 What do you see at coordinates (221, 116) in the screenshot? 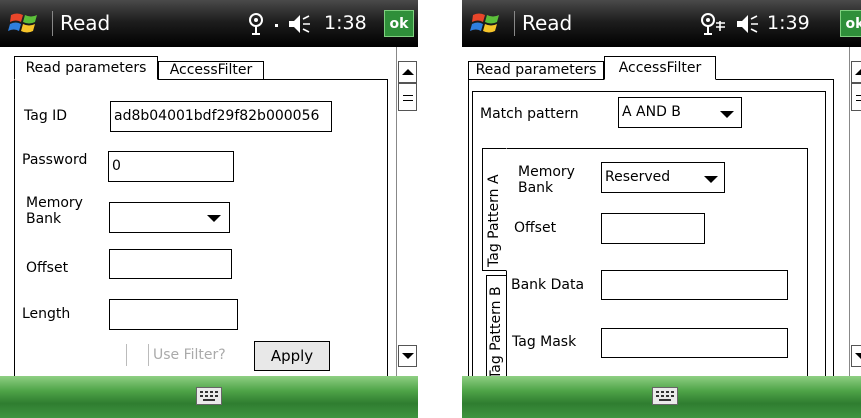
I see `tag-id-field: ad8b04001bdf29f82b000056` at bounding box center [221, 116].